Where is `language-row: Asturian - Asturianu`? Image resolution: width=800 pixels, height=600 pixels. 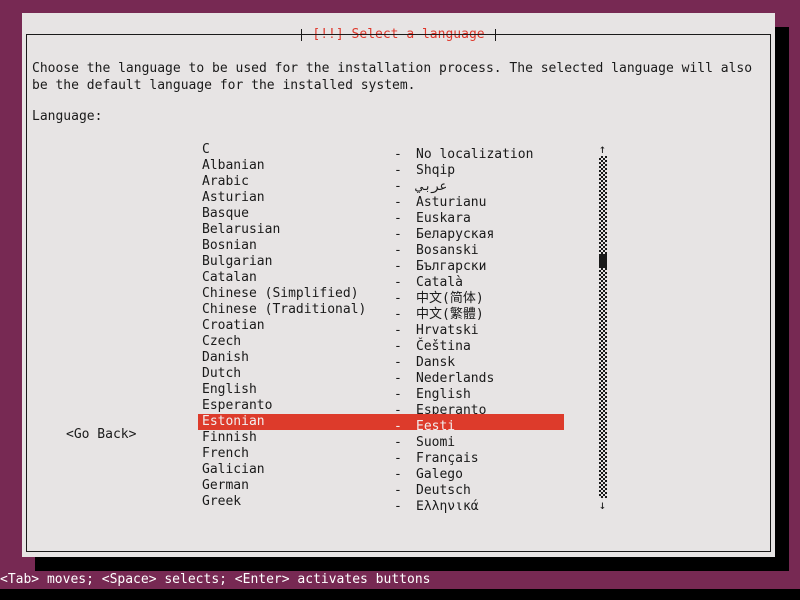 language-row: Asturian - Asturianu is located at coordinates (381, 200).